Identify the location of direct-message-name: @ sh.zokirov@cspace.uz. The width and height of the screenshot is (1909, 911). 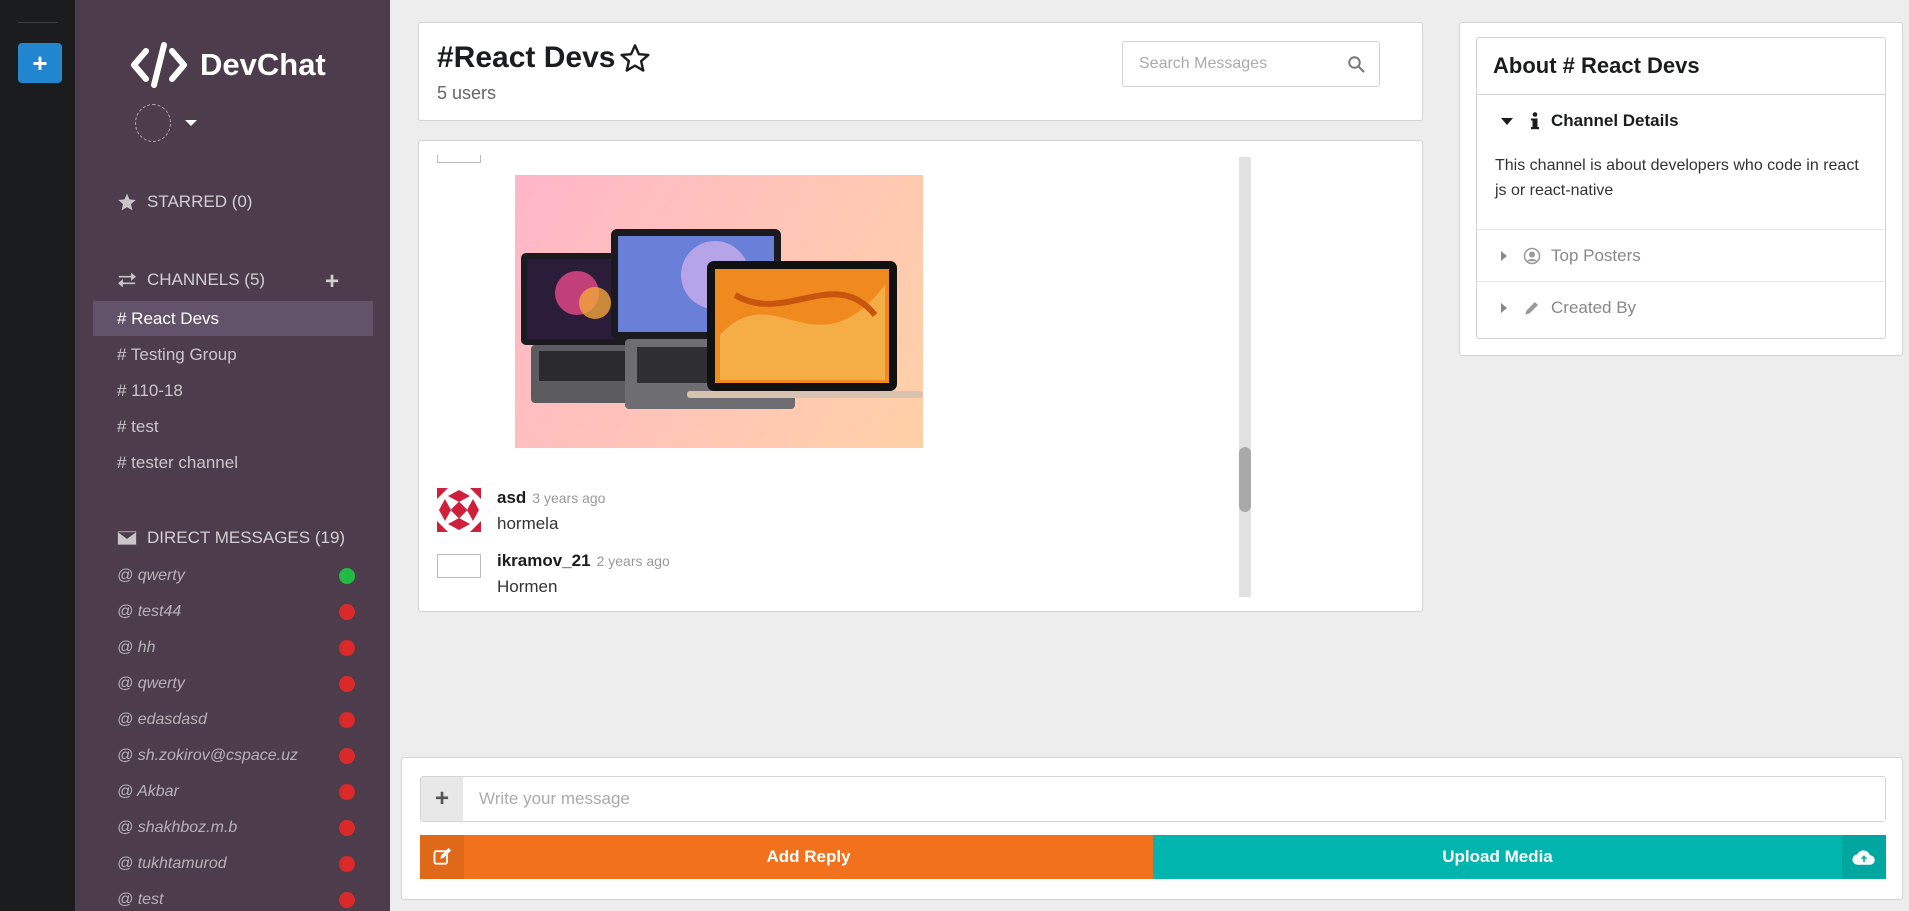
(207, 755).